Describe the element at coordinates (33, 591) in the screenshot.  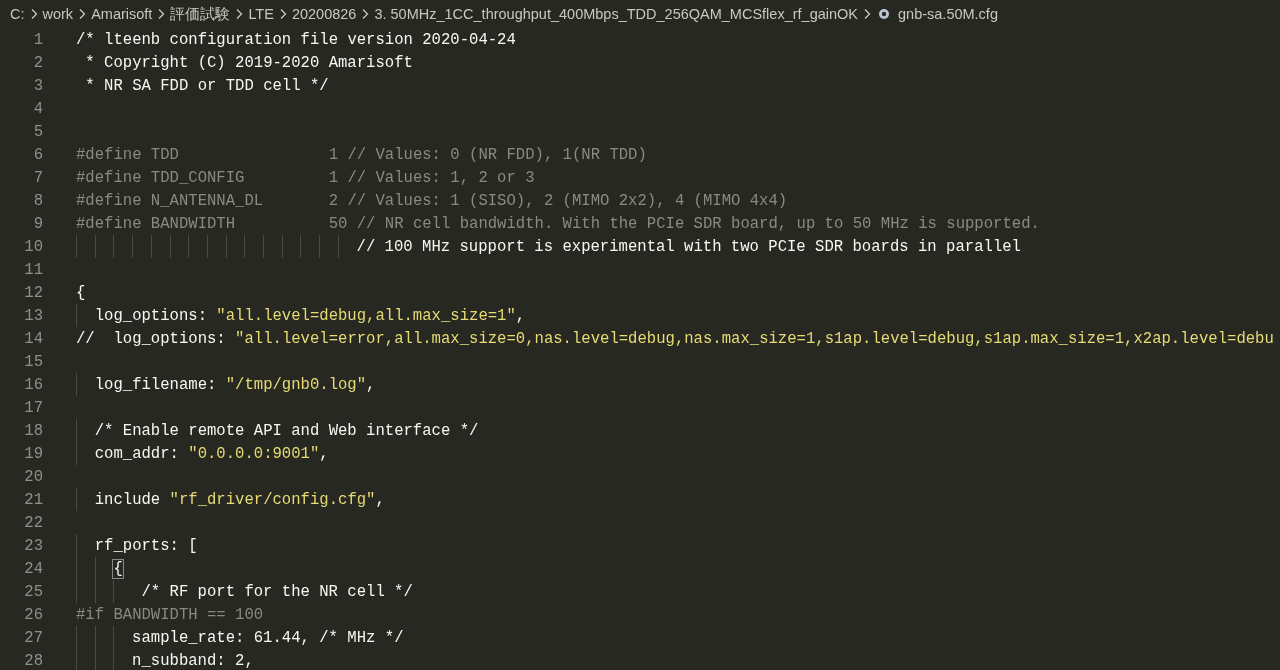
I see `line-number: 25` at that location.